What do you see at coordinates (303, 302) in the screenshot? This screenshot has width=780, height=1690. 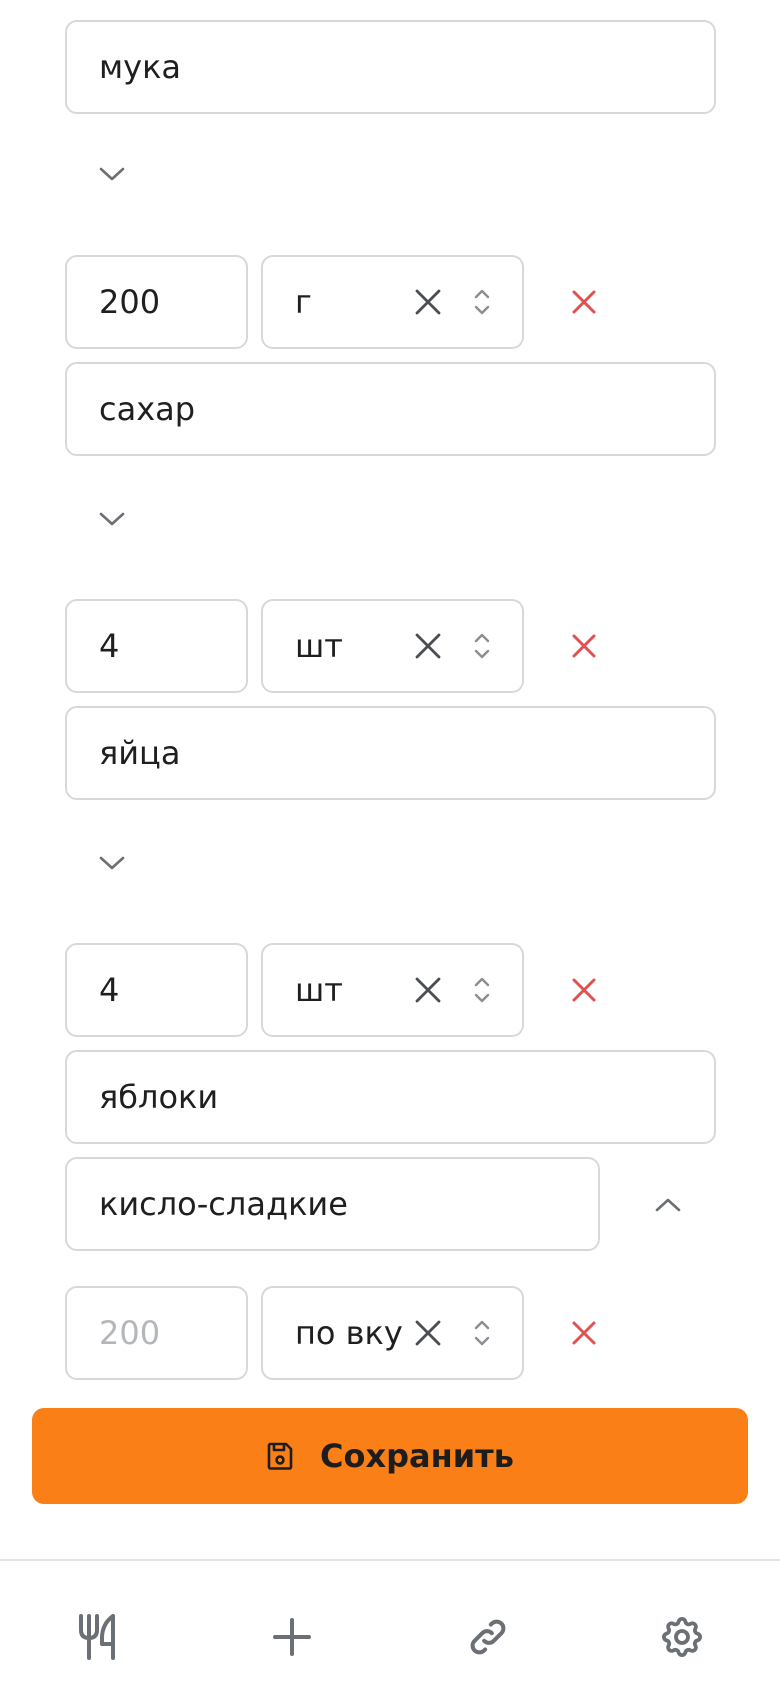 I see `unit-value: г` at bounding box center [303, 302].